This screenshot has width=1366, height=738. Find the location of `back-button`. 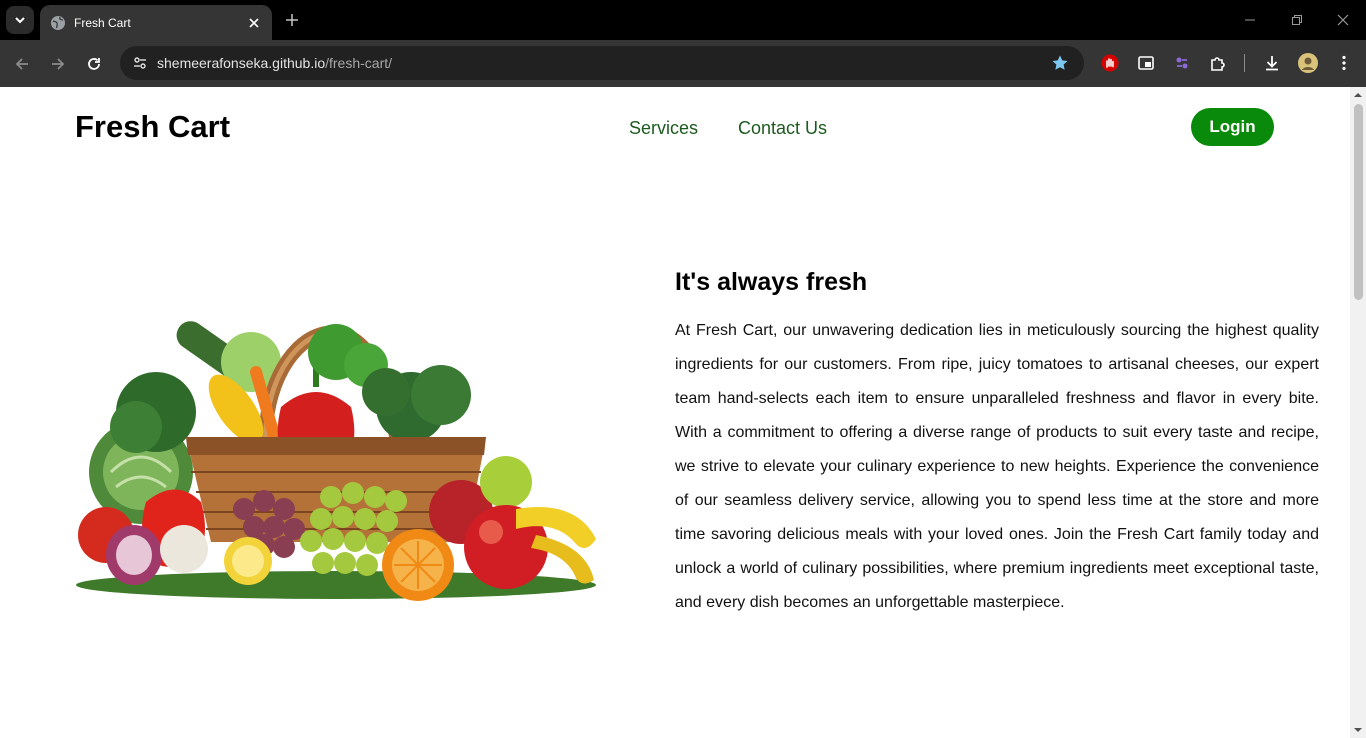

back-button is located at coordinates (22, 64).